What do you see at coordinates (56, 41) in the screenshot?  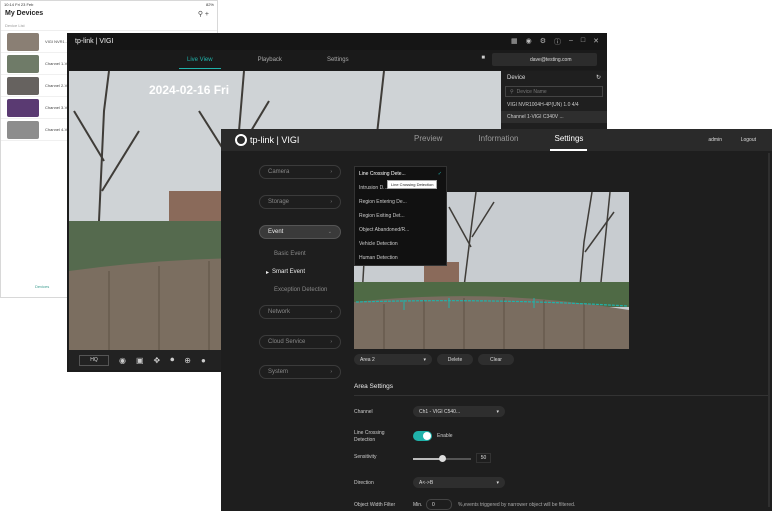 I see `list-item-label: VIGI NVR1..` at bounding box center [56, 41].